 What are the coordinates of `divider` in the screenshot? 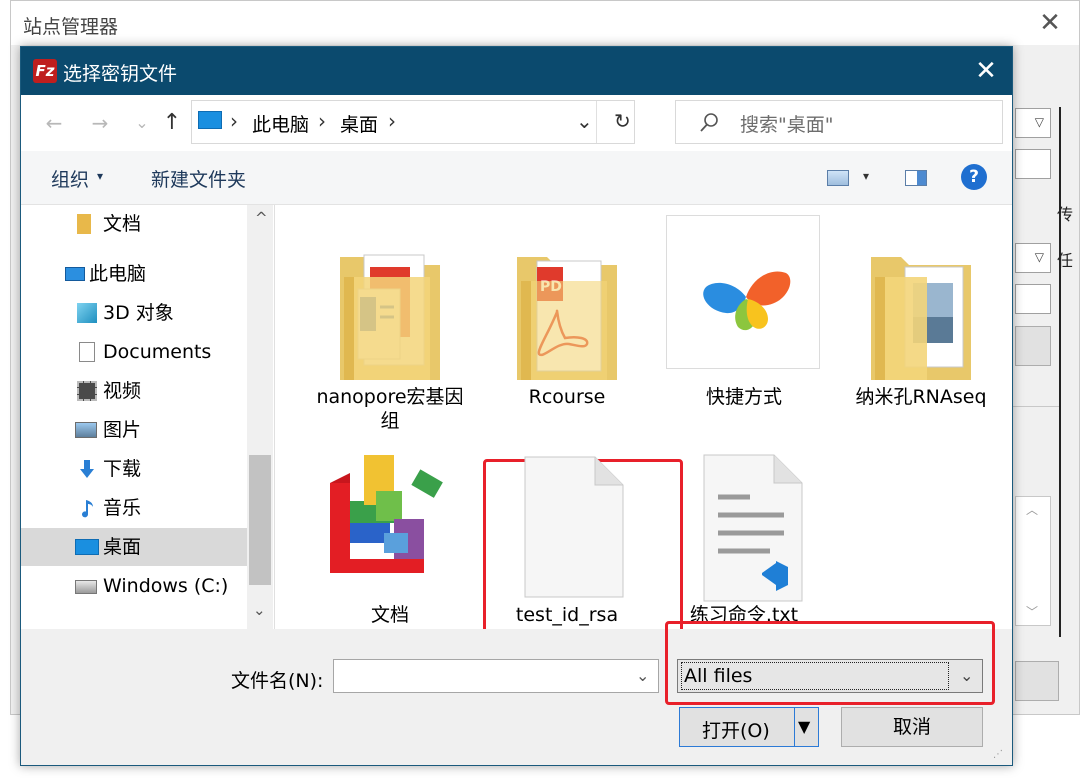 It's located at (794, 727).